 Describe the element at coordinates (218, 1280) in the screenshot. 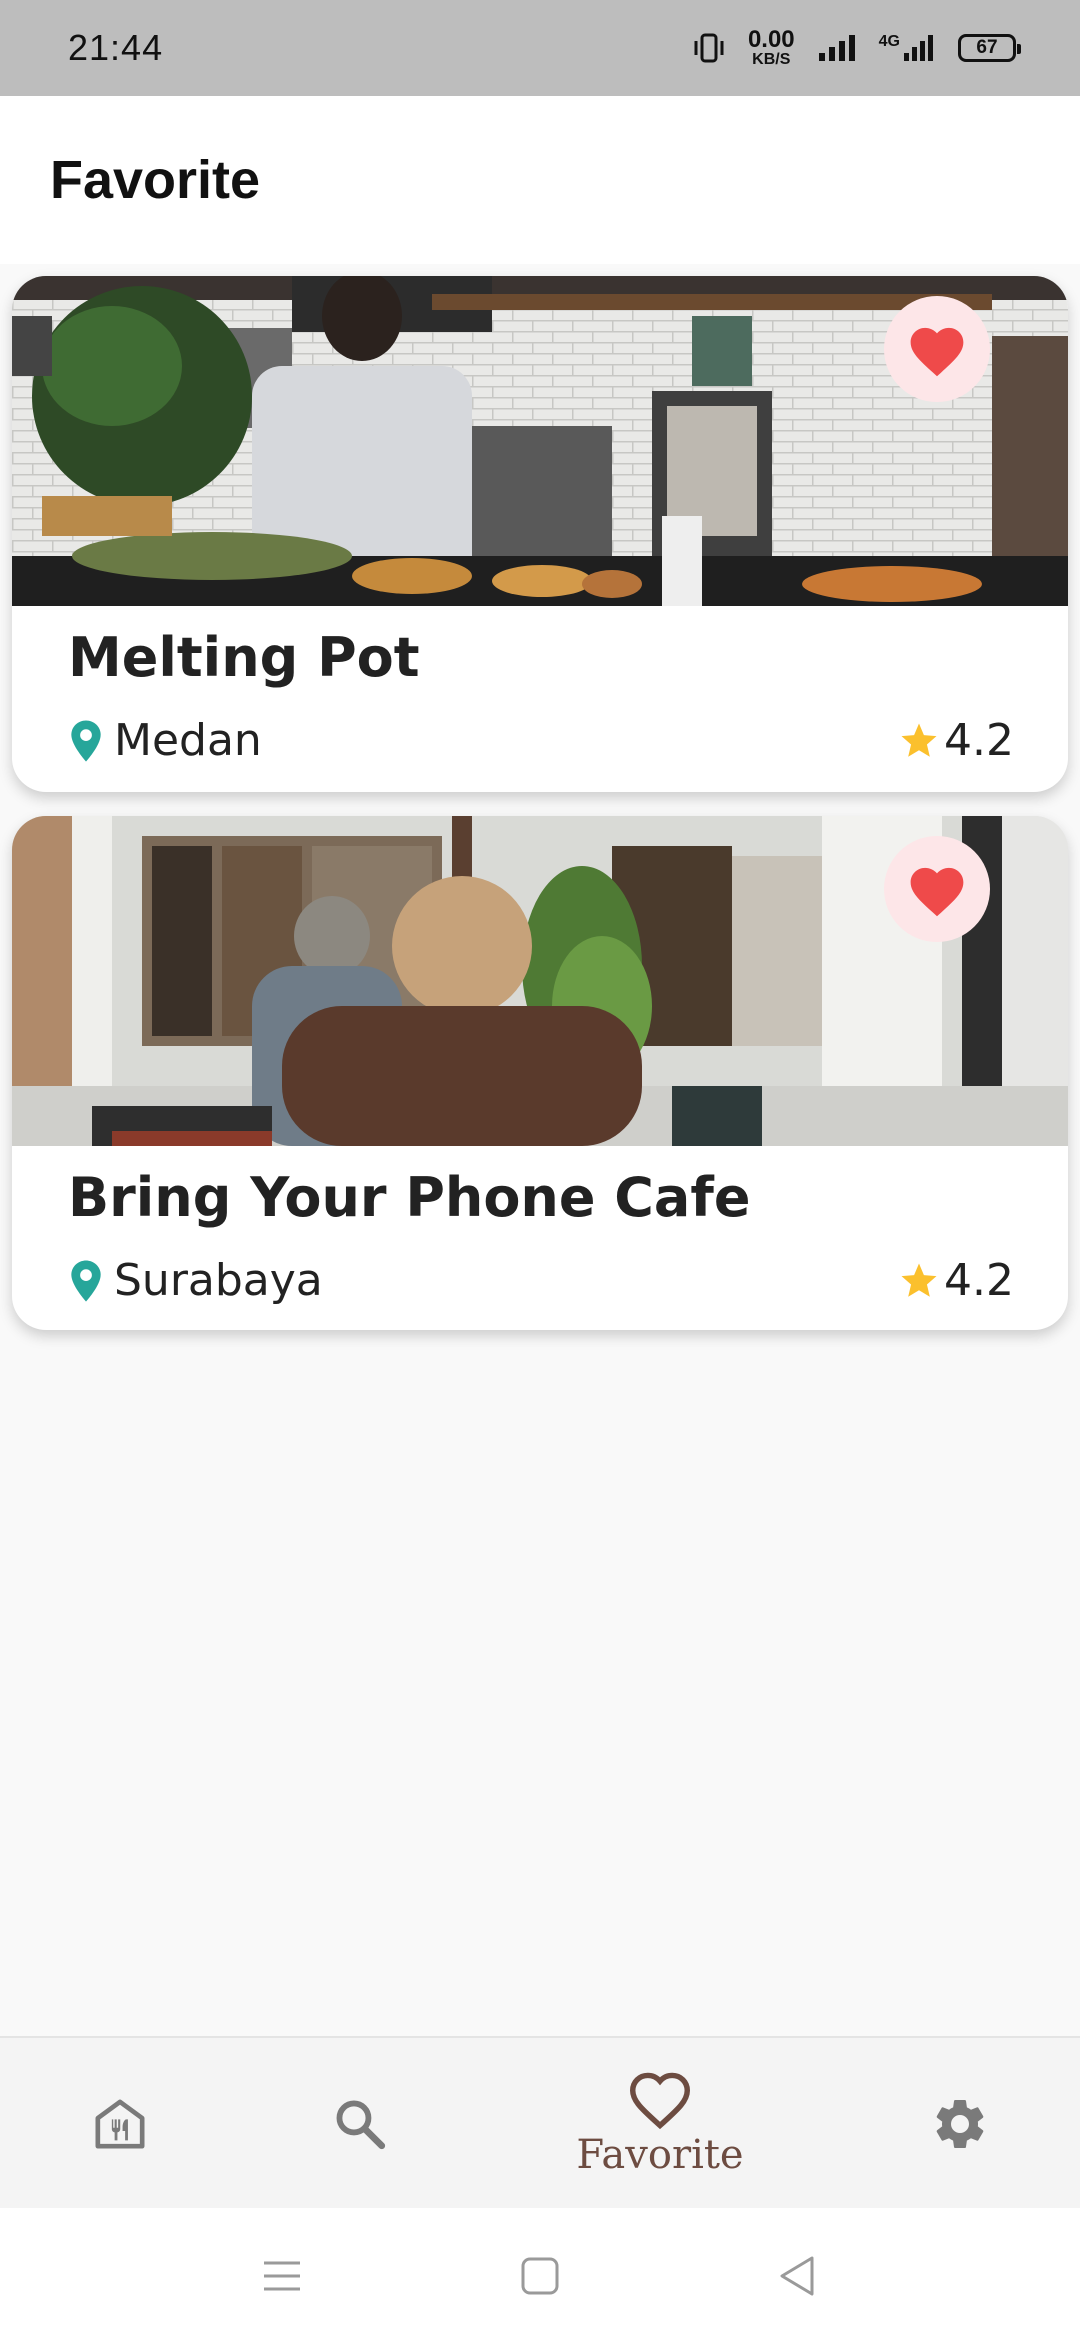

I see `location-city: Surabaya` at that location.